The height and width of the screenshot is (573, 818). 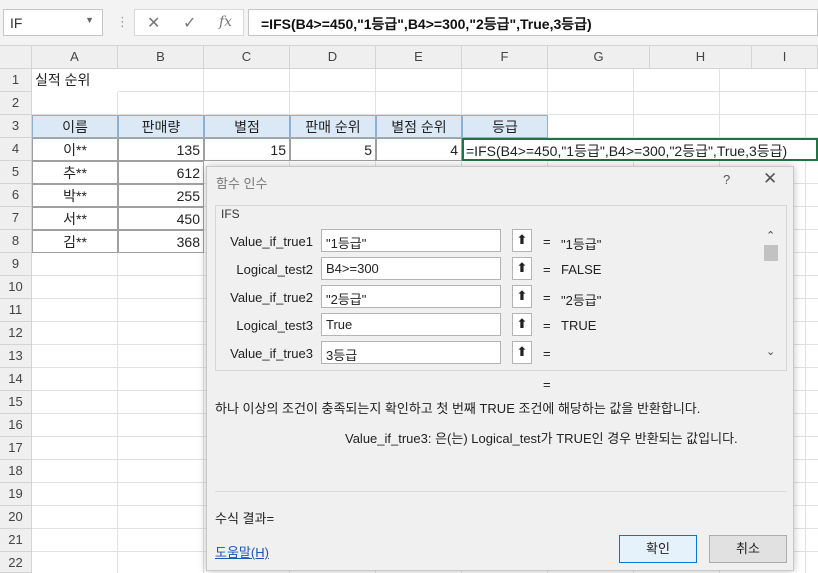 I want to click on row-header: 6, so click(x=16, y=195).